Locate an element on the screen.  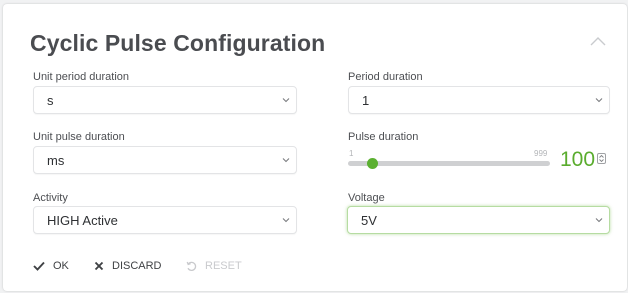
reset-label: RESET is located at coordinates (223, 266).